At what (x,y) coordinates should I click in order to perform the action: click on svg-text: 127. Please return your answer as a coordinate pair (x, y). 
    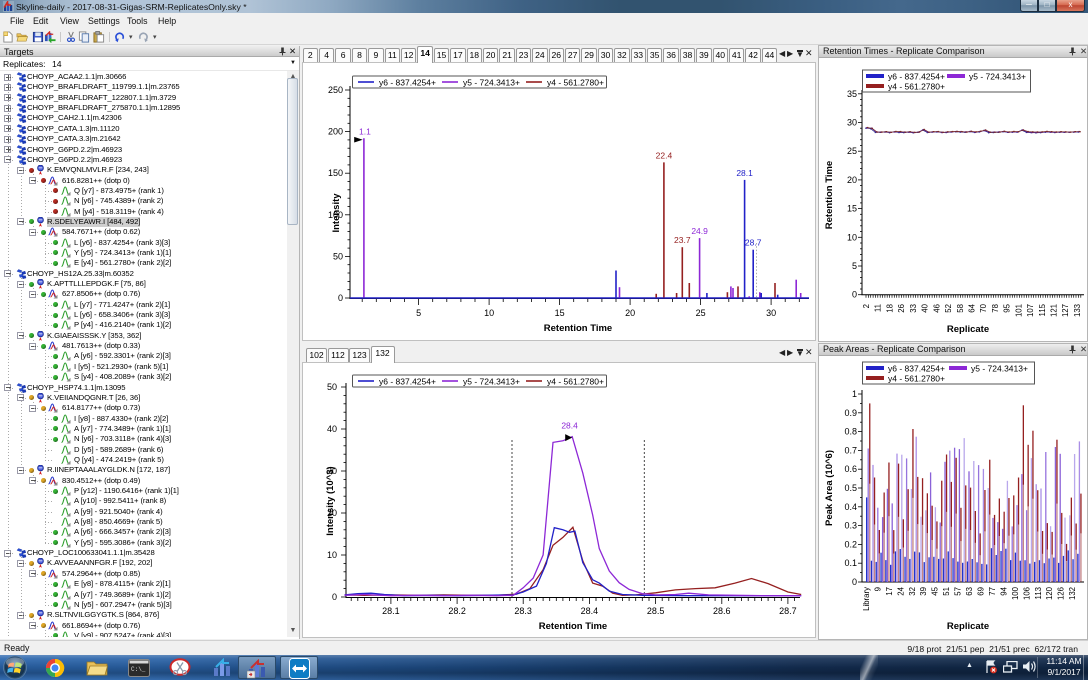
    Looking at the image, I should click on (1065, 310).